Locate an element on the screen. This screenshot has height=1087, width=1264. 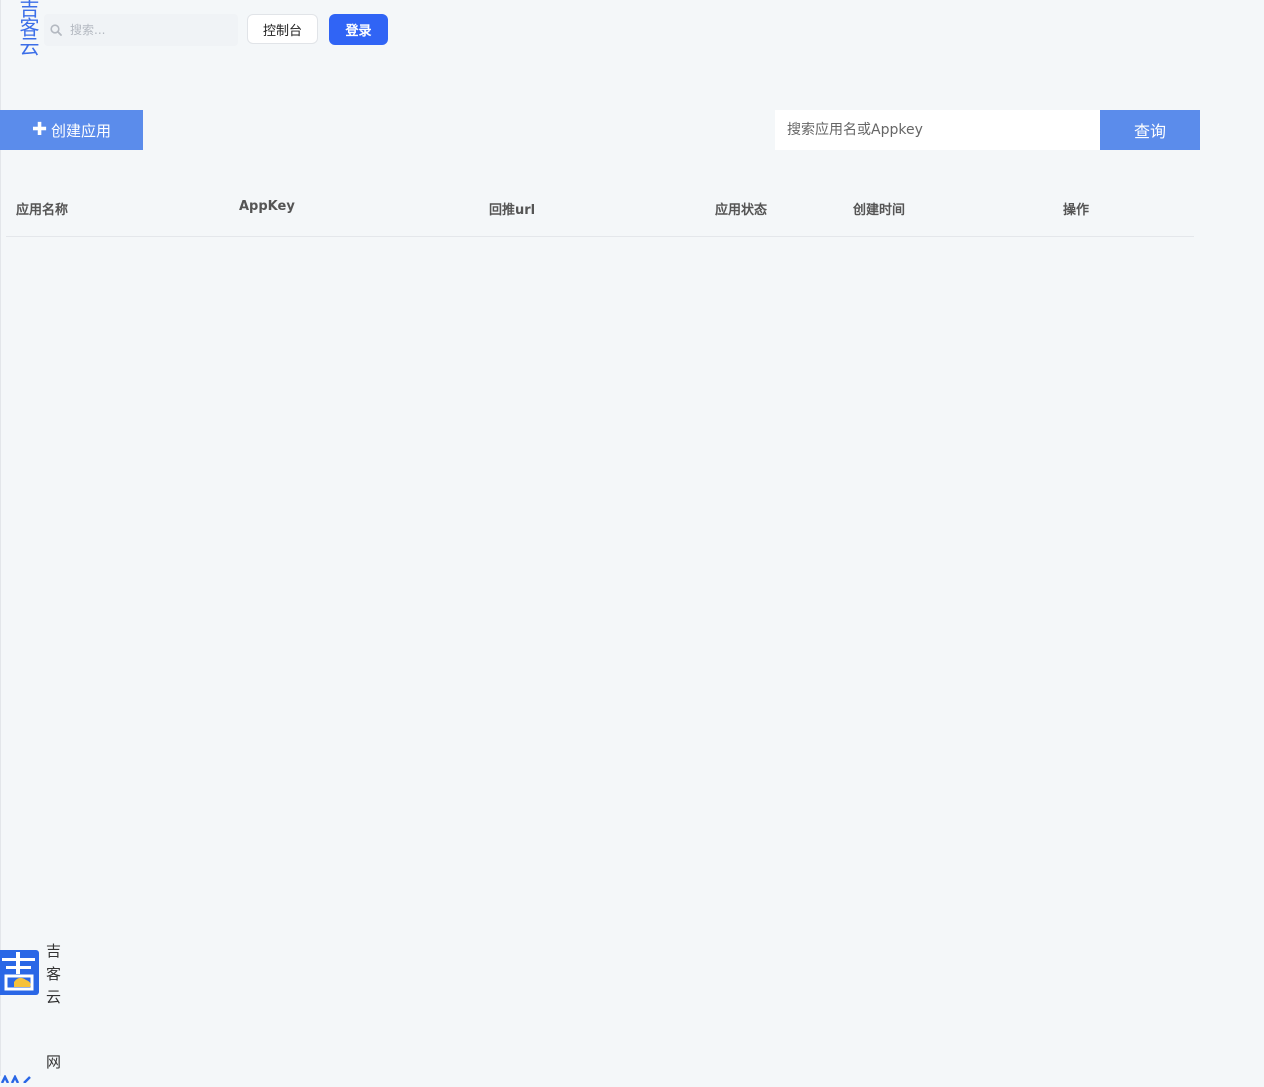
app-table-header: 应用名称 AppKey 回推url 应用状态 创建时间 操作 is located at coordinates (600, 211).